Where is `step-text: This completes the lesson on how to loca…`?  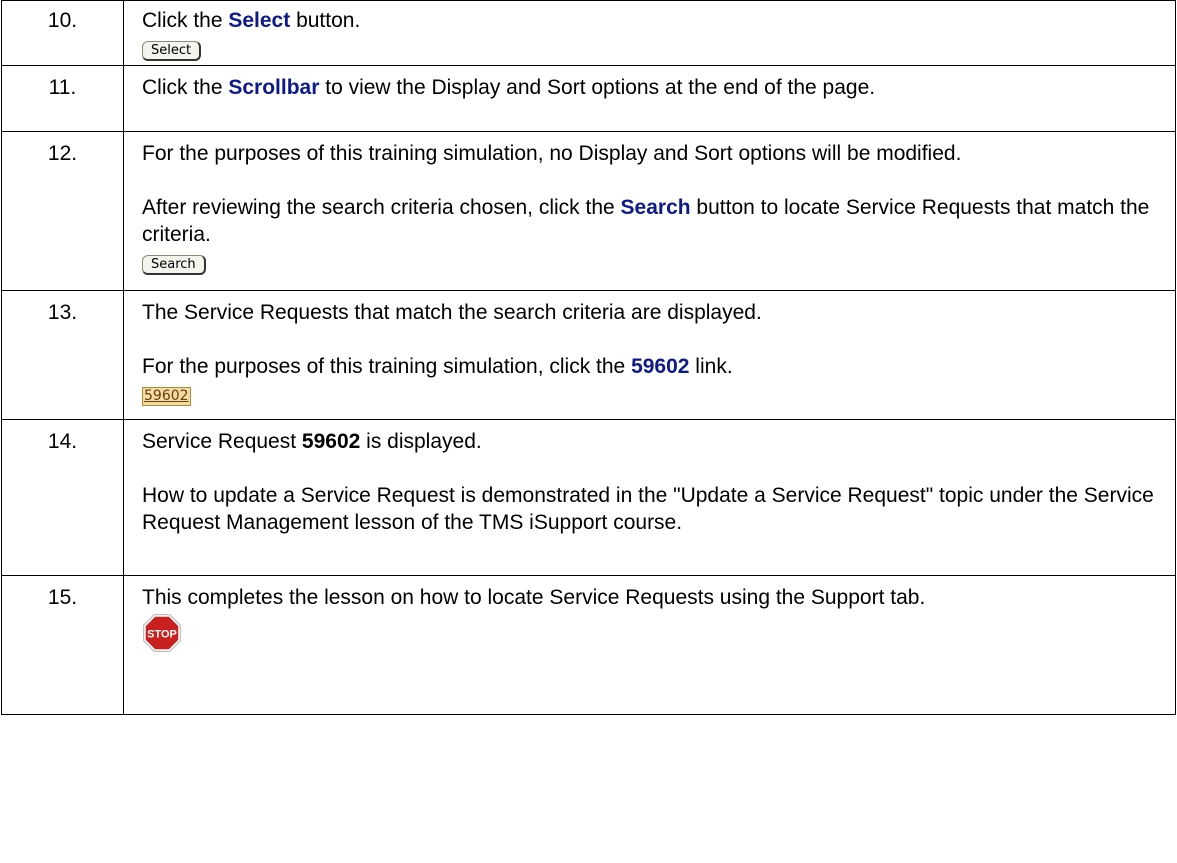
step-text: This completes the lesson on how to loca… is located at coordinates (649, 645).